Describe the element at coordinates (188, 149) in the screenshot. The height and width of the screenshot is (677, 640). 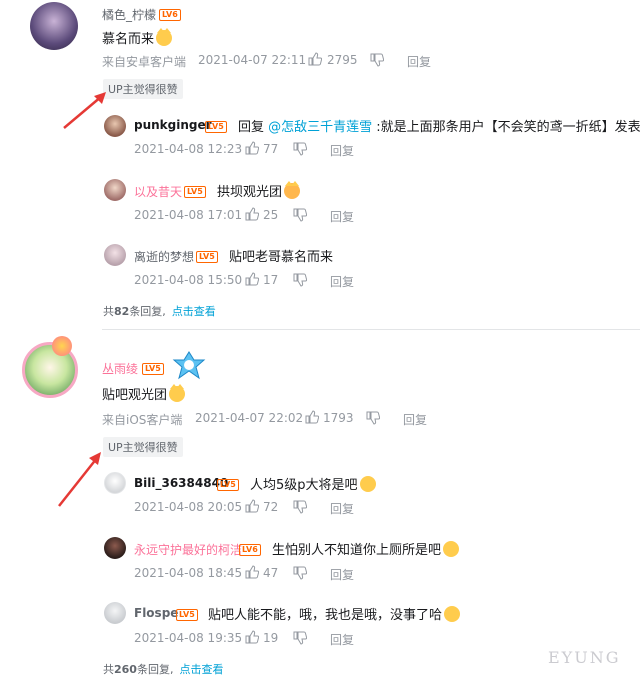
I see `timestamp: 2021-04-08 12:23` at that location.